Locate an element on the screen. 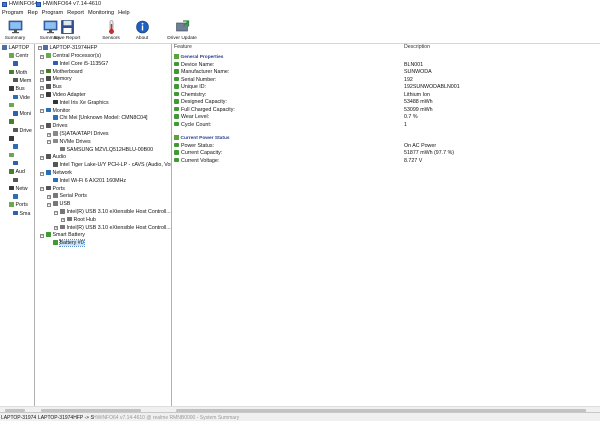 The height and width of the screenshot is (421, 600). tree-item: NVMe Drives is located at coordinates (72, 142).